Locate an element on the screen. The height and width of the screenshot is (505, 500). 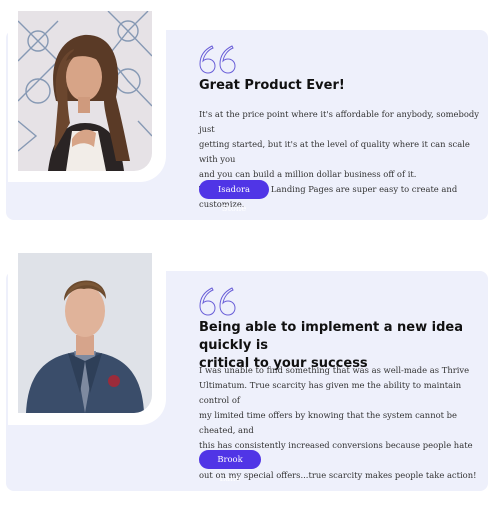
woman-portrait-photo is located at coordinates (85, 91).